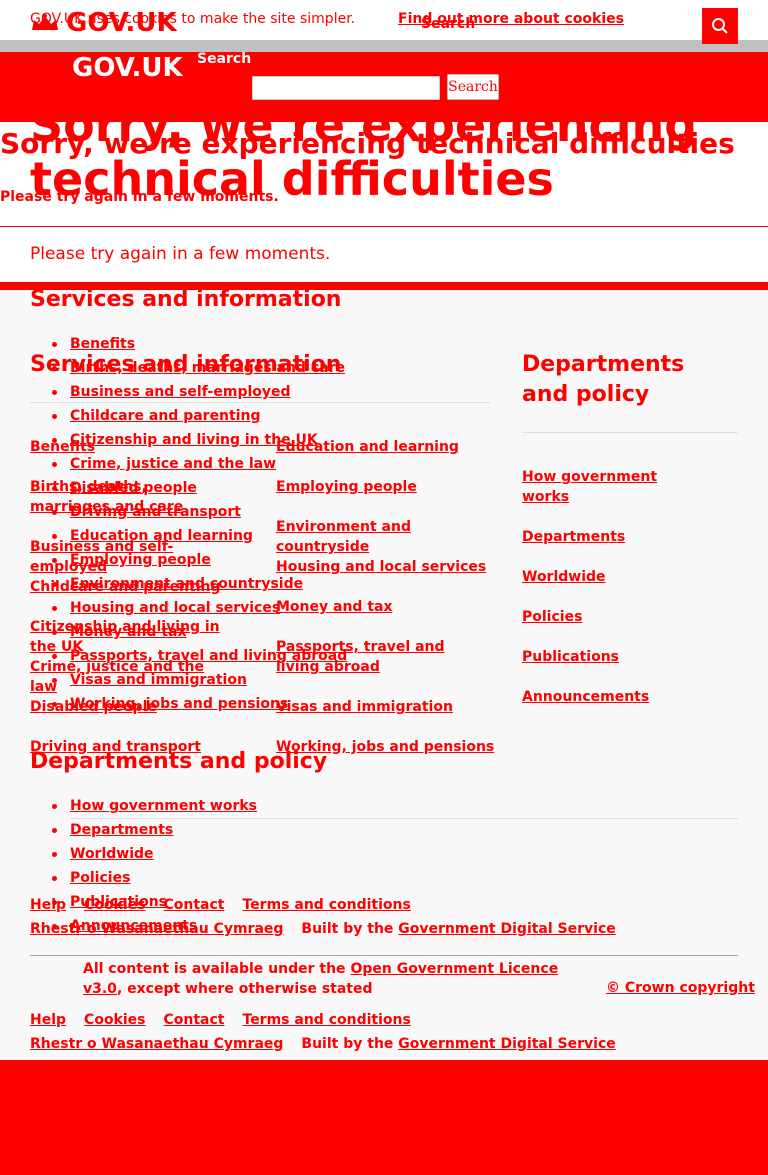 Image resolution: width=768 pixels, height=1175 pixels. I want to click on list-item: Citizenship and living in the UK, so click(194, 440).